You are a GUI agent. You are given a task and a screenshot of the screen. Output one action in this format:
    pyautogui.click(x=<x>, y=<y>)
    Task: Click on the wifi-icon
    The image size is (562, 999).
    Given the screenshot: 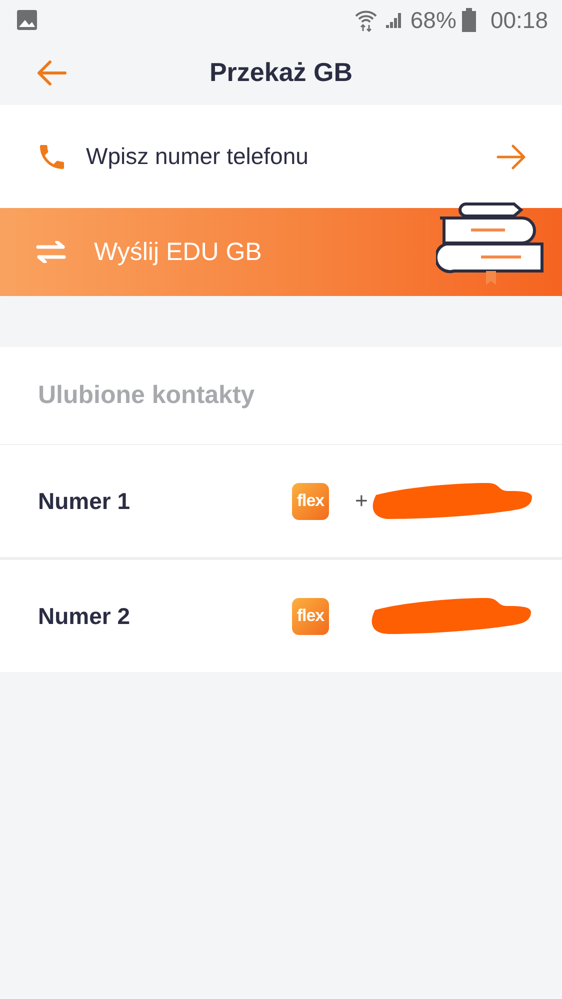 What is the action you would take?
    pyautogui.click(x=366, y=20)
    